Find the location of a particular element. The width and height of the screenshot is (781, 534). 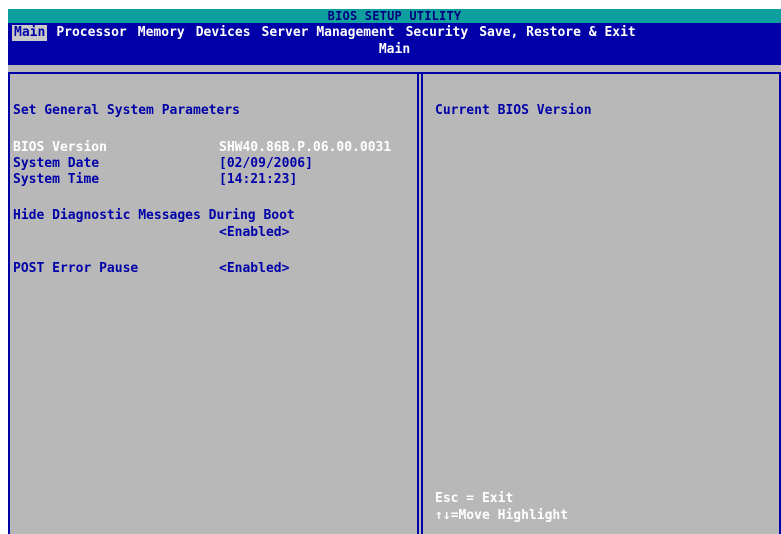

system-date-label: System Date is located at coordinates (56, 164).